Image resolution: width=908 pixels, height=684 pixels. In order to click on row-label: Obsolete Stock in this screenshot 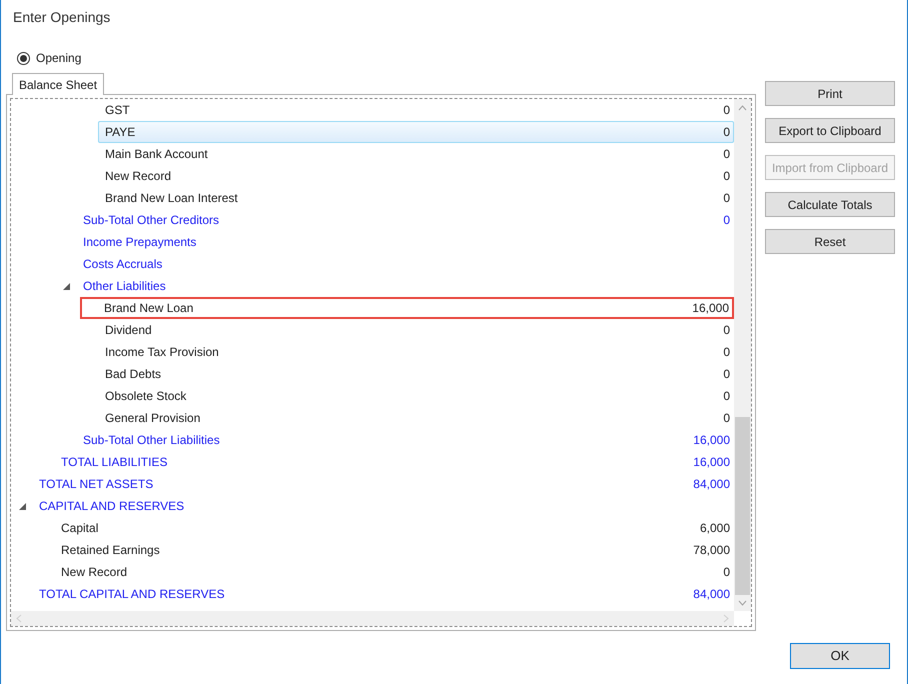, I will do `click(145, 396)`.